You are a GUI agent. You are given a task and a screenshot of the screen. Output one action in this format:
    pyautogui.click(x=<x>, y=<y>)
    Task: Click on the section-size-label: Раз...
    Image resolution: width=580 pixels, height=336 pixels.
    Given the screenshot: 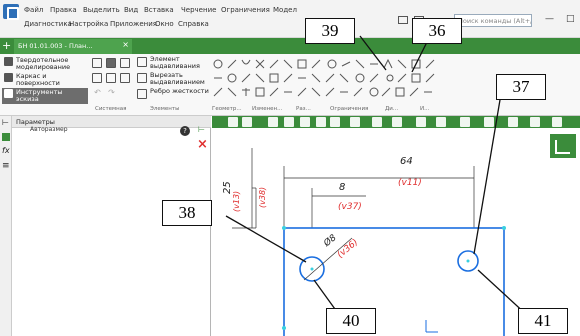 What is the action you would take?
    pyautogui.click(x=303, y=109)
    